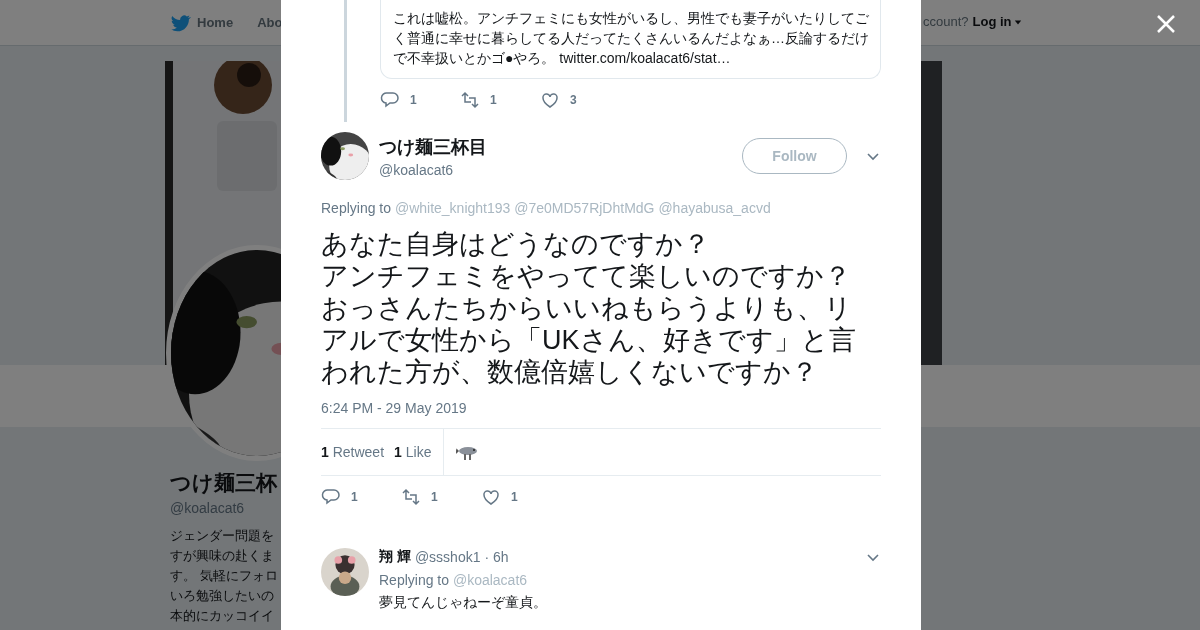  What do you see at coordinates (331, 497) in the screenshot?
I see `reply-icon` at bounding box center [331, 497].